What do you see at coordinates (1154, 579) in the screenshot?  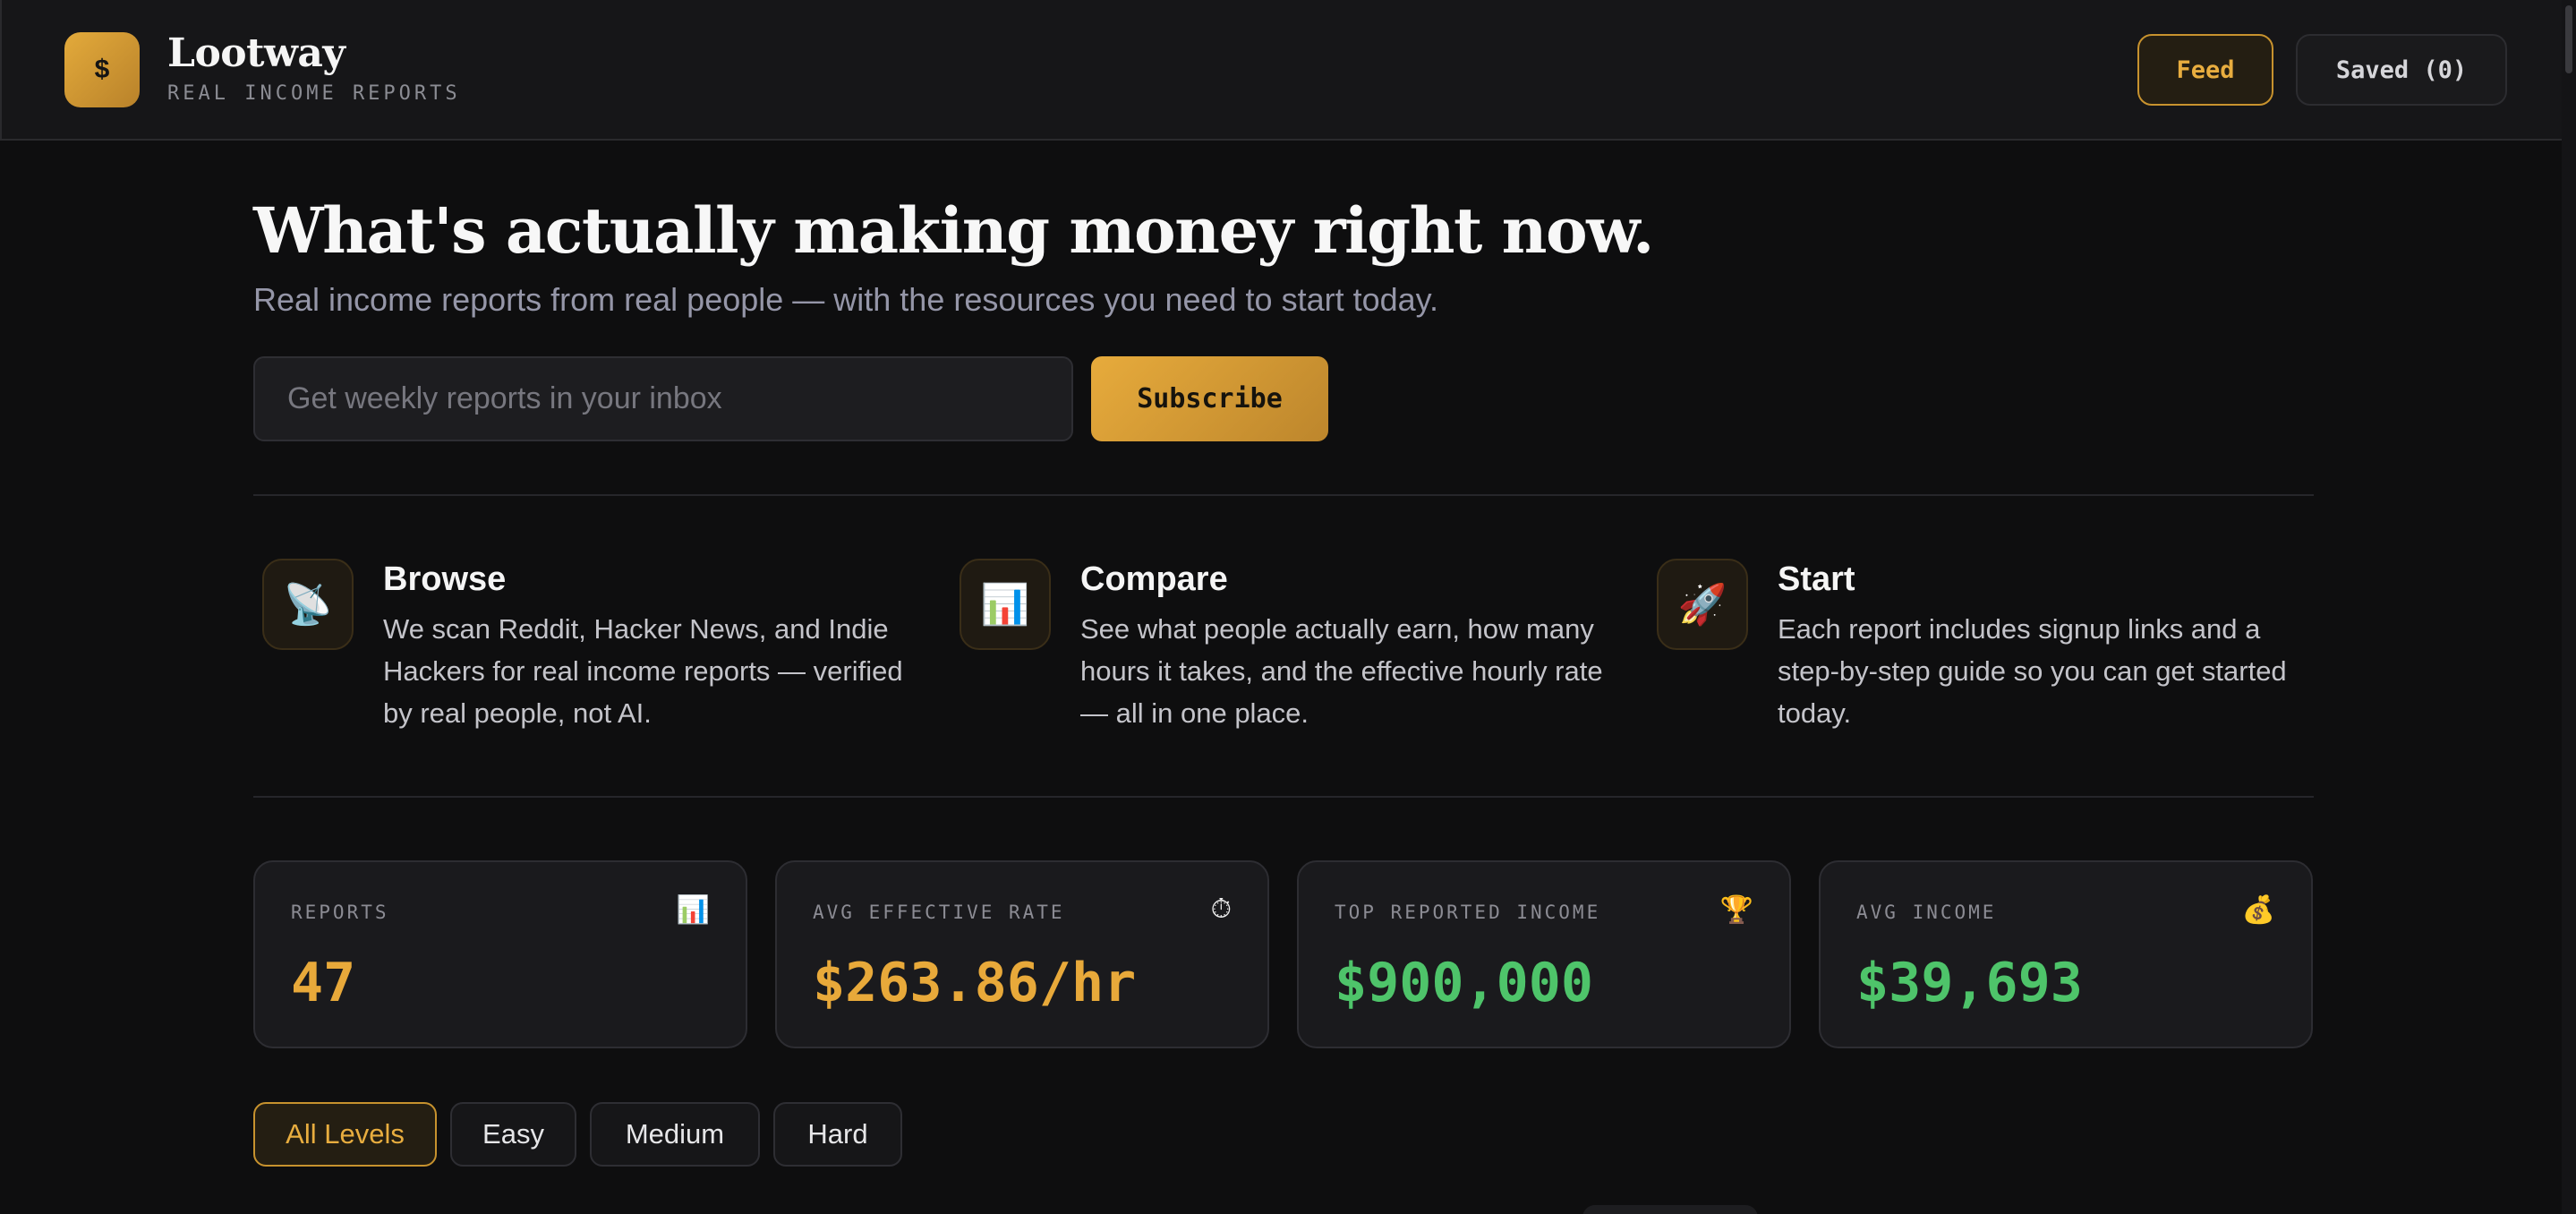 I see `feature-title-compare: Compare` at bounding box center [1154, 579].